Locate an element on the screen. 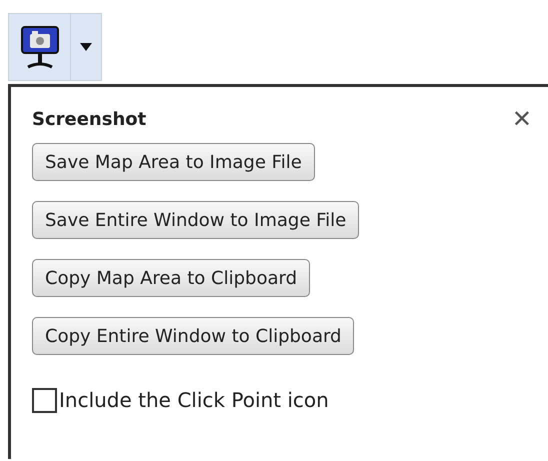  action-button: Copy Map Area to Clipboard is located at coordinates (171, 278).